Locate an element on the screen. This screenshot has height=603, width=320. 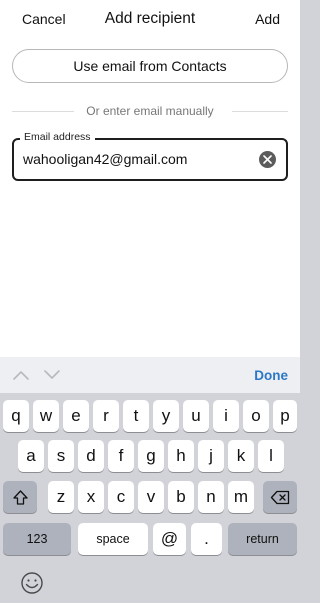
key-r: r is located at coordinates (106, 416).